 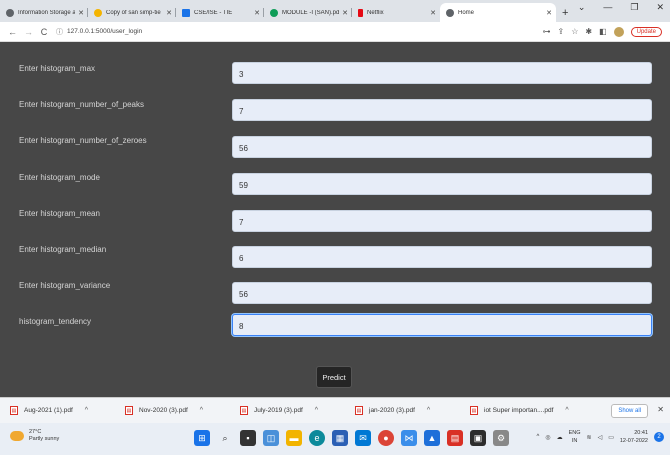 I want to click on maximize-icon: ❐, so click(x=634, y=7).